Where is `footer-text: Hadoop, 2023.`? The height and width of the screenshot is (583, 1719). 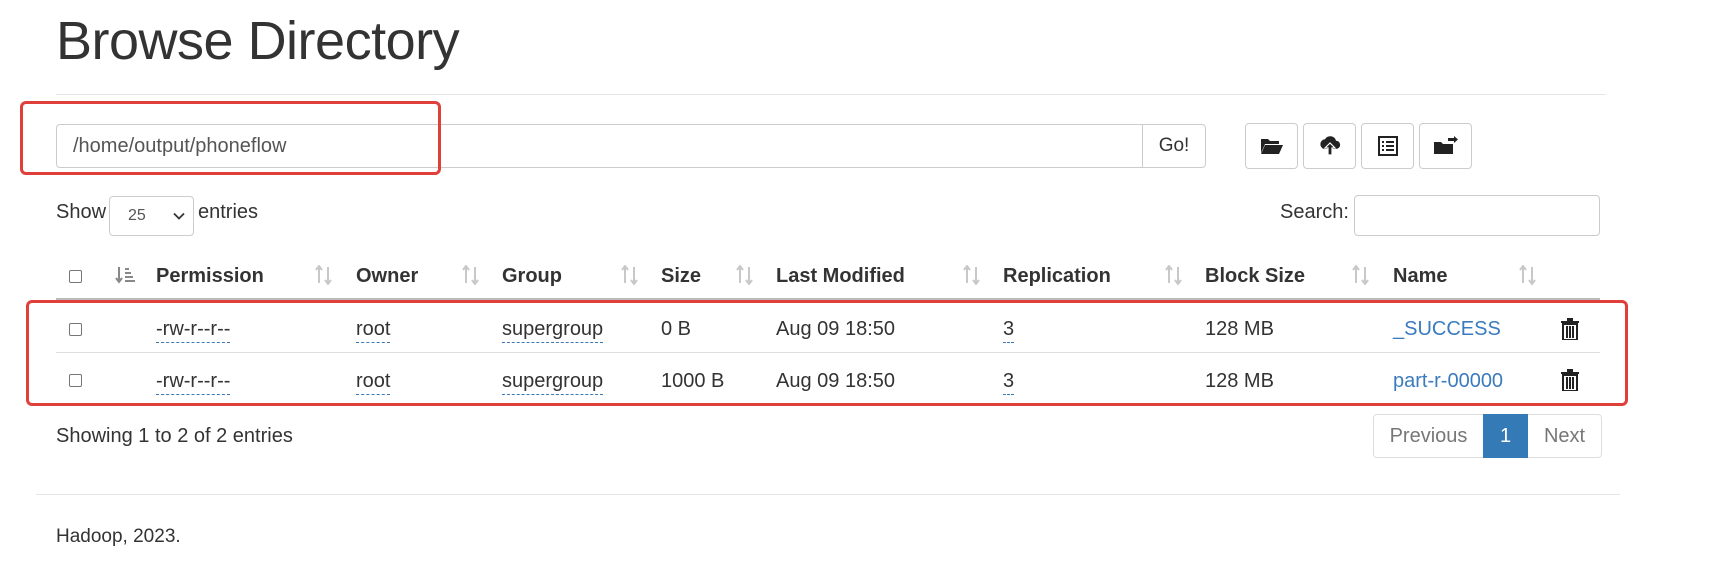
footer-text: Hadoop, 2023. is located at coordinates (118, 536).